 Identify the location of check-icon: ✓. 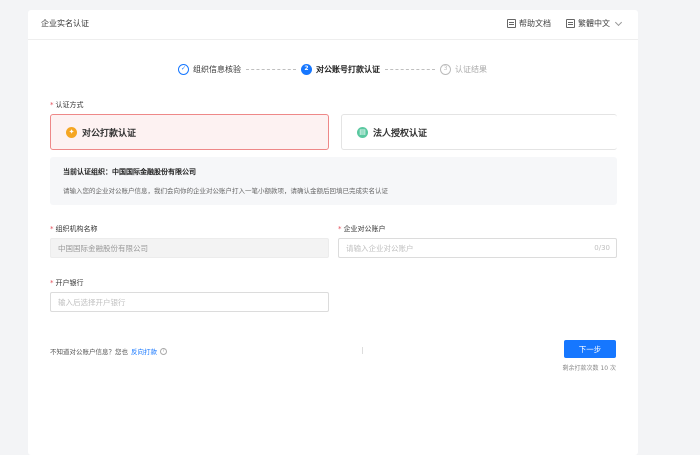
(183, 69).